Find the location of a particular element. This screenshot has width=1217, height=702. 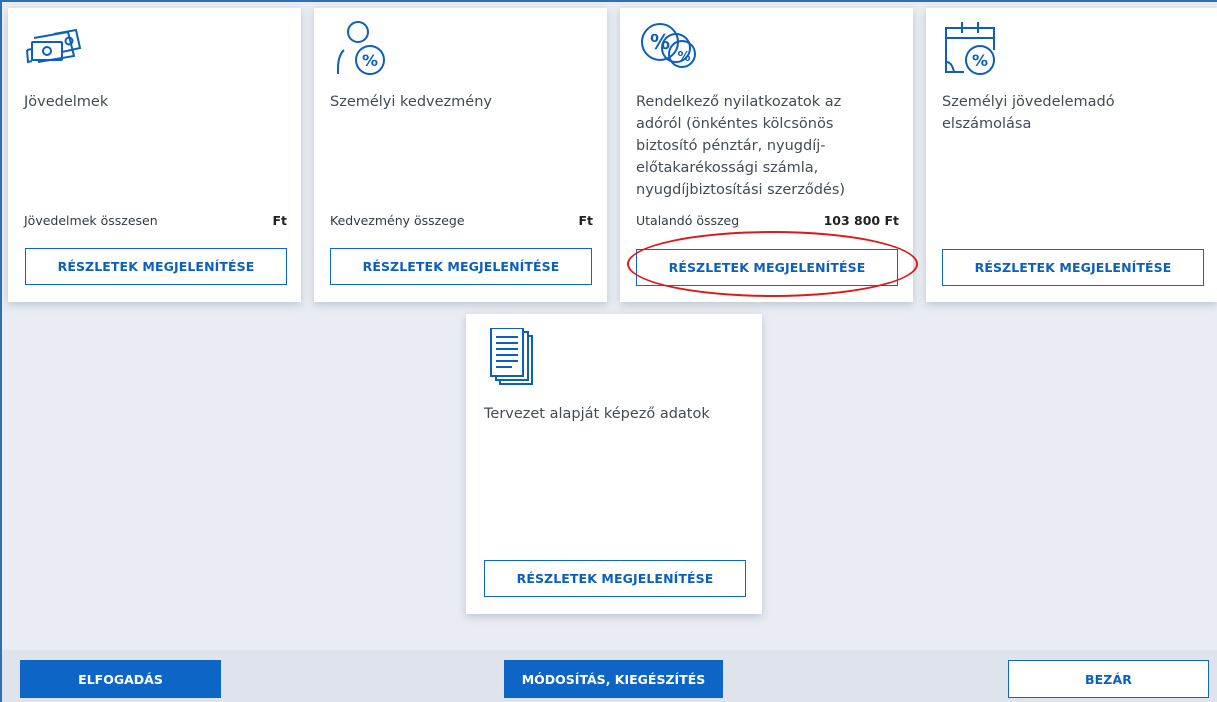

card-title-line: biztosító pénztár, nyugdíj- is located at coordinates (731, 146).